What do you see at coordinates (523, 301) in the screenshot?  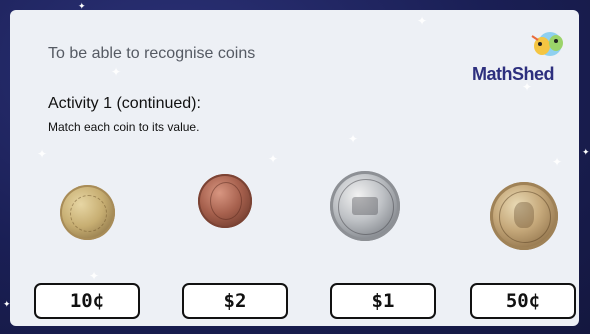 I see `value-box-50c: 50¢` at bounding box center [523, 301].